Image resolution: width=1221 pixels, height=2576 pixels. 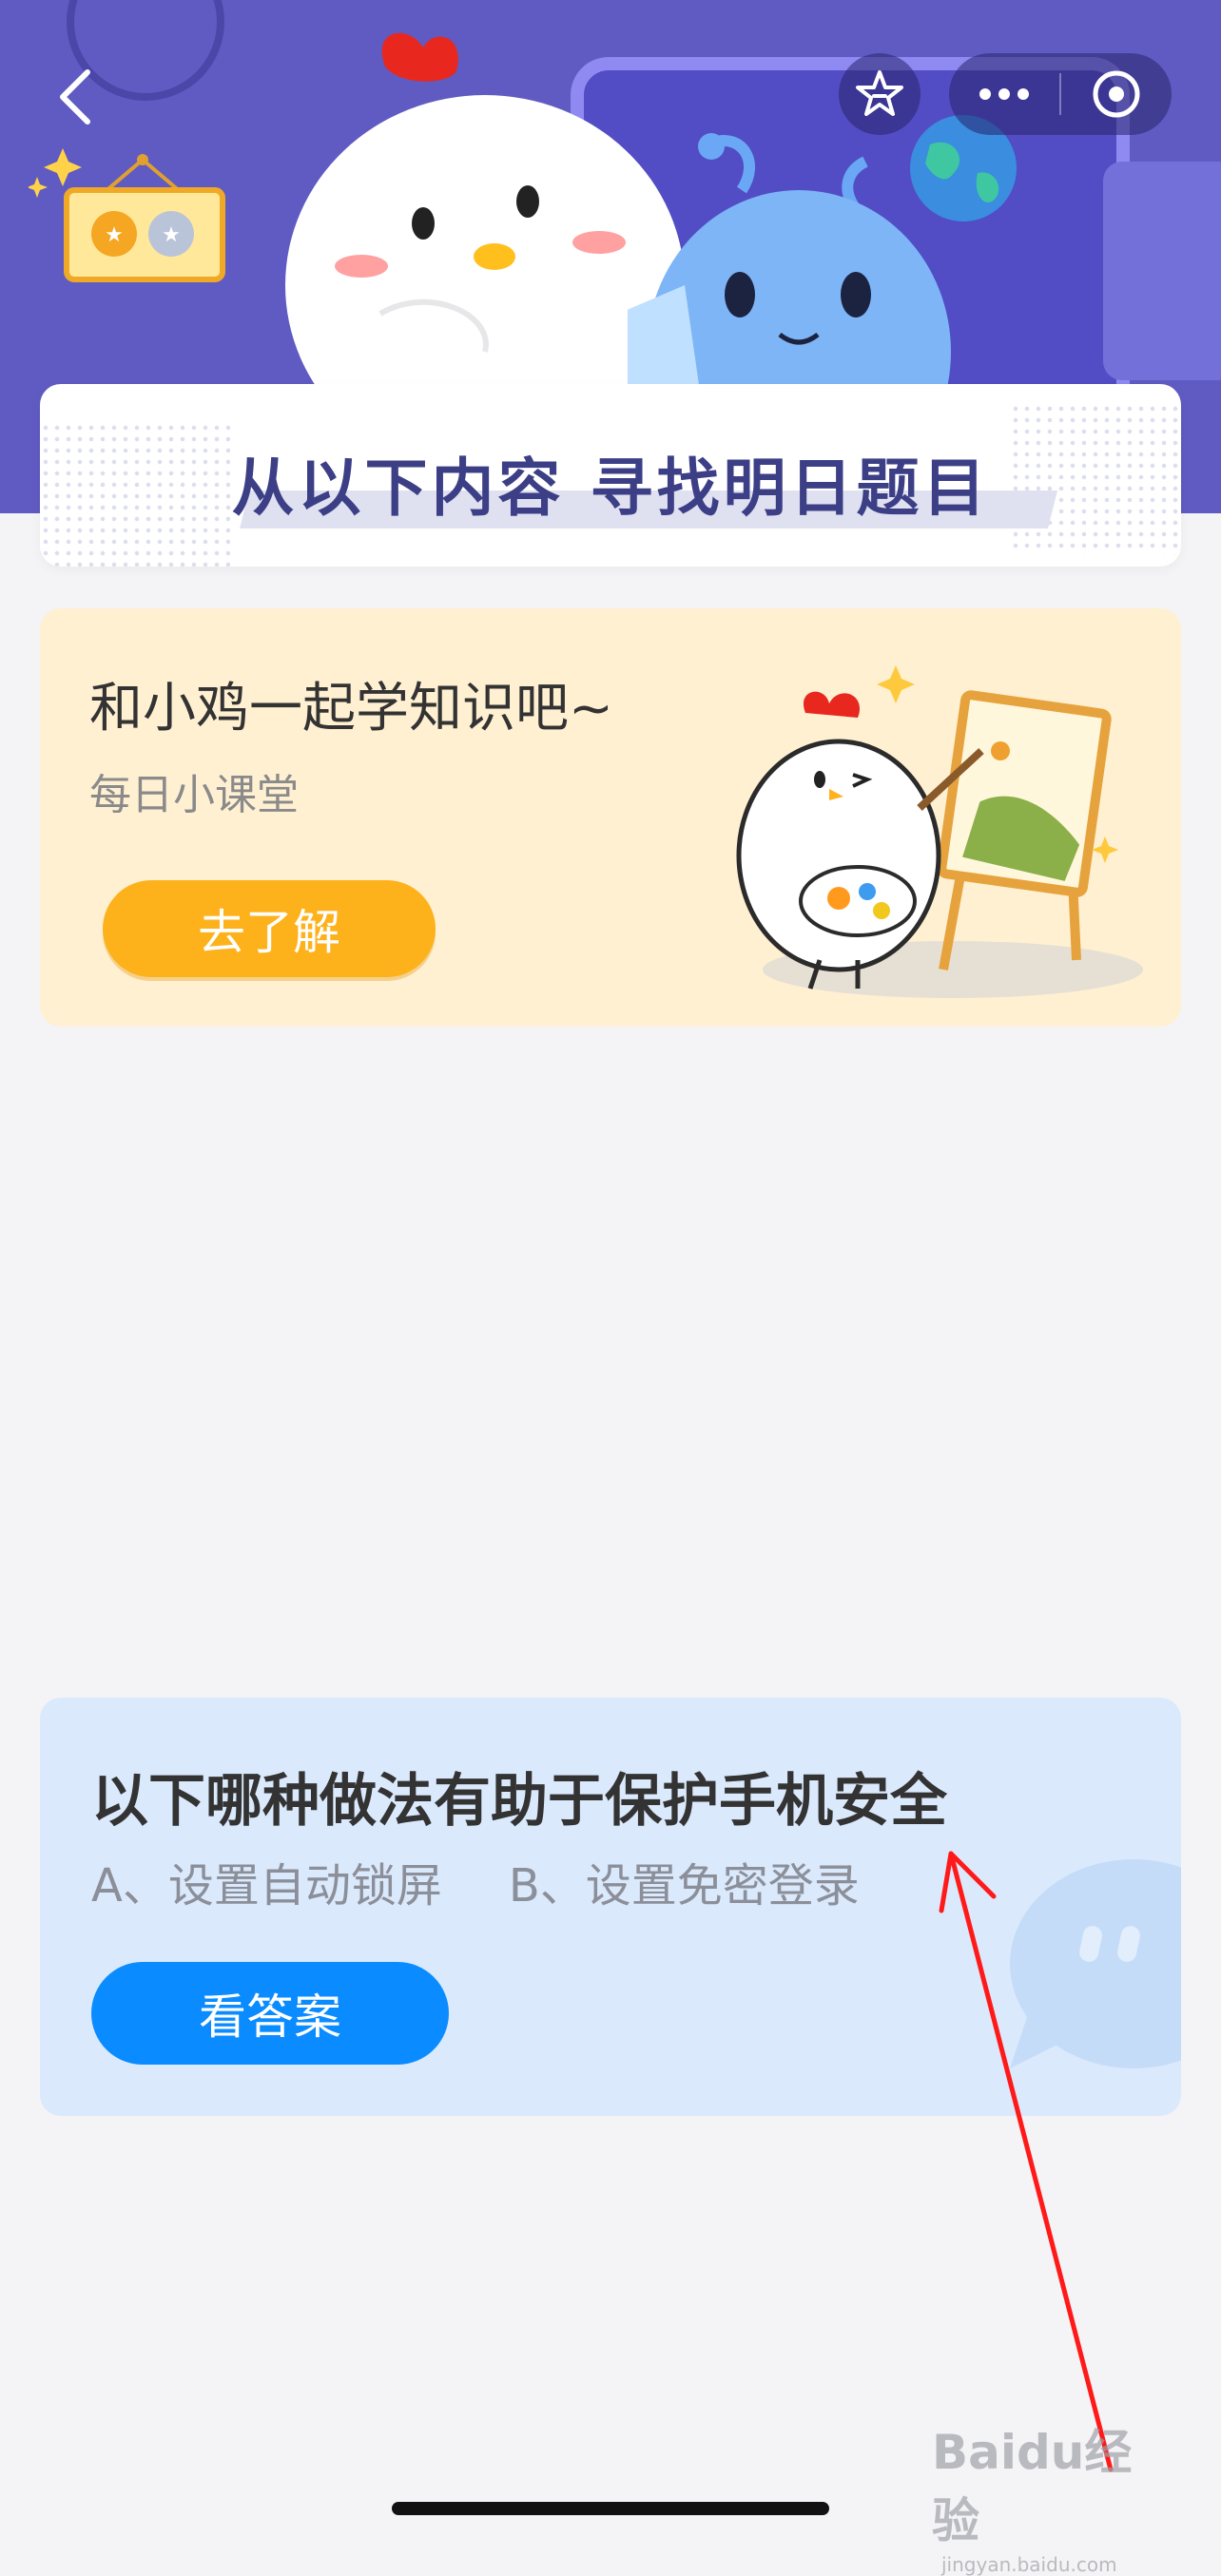 I want to click on more-button, so click(x=1004, y=94).